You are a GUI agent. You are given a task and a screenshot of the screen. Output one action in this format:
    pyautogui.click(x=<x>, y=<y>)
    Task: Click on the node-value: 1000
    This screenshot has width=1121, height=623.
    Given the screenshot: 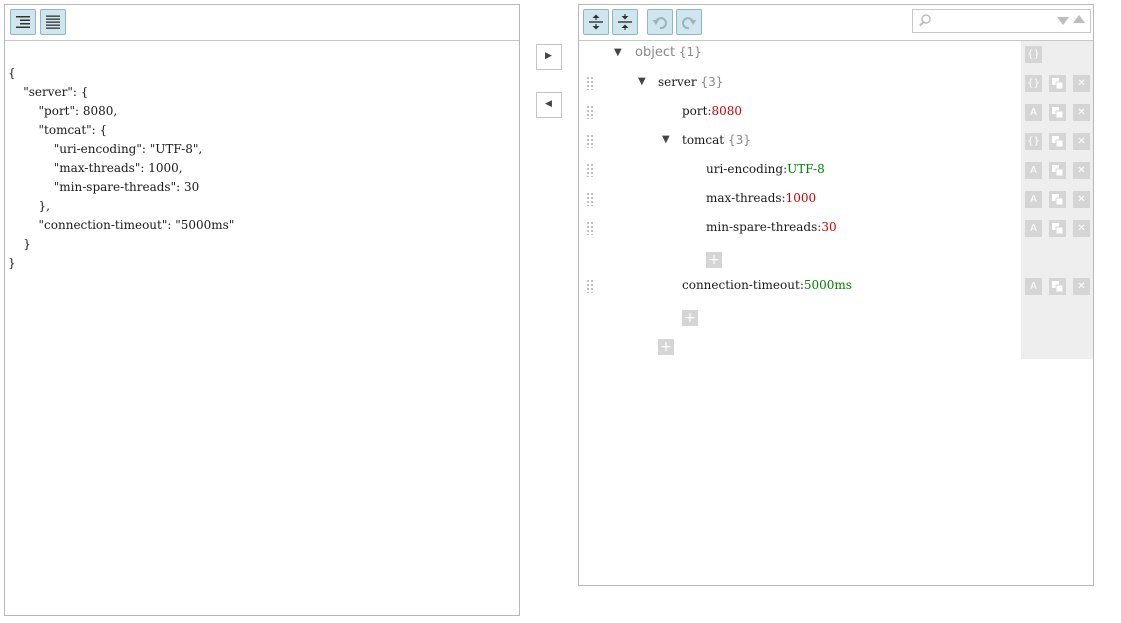 What is the action you would take?
    pyautogui.click(x=801, y=198)
    